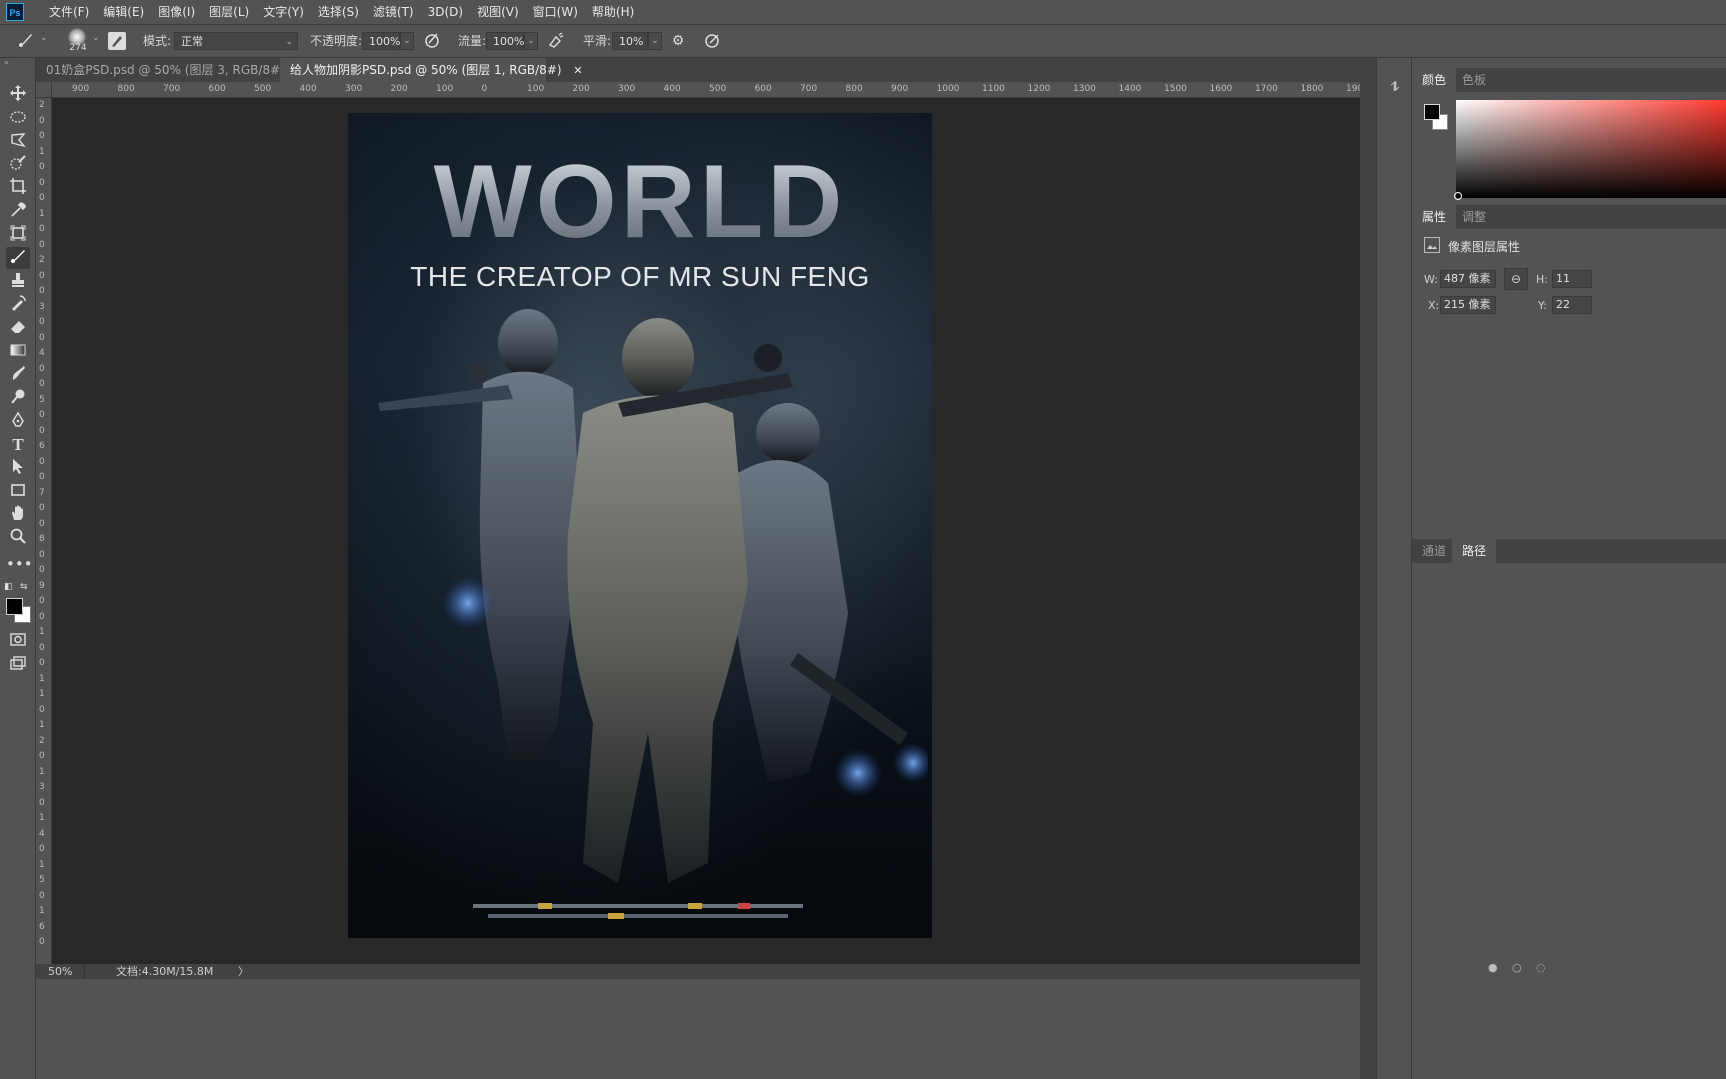 The height and width of the screenshot is (1079, 1726). I want to click on tab-color: 颜色, so click(1434, 80).